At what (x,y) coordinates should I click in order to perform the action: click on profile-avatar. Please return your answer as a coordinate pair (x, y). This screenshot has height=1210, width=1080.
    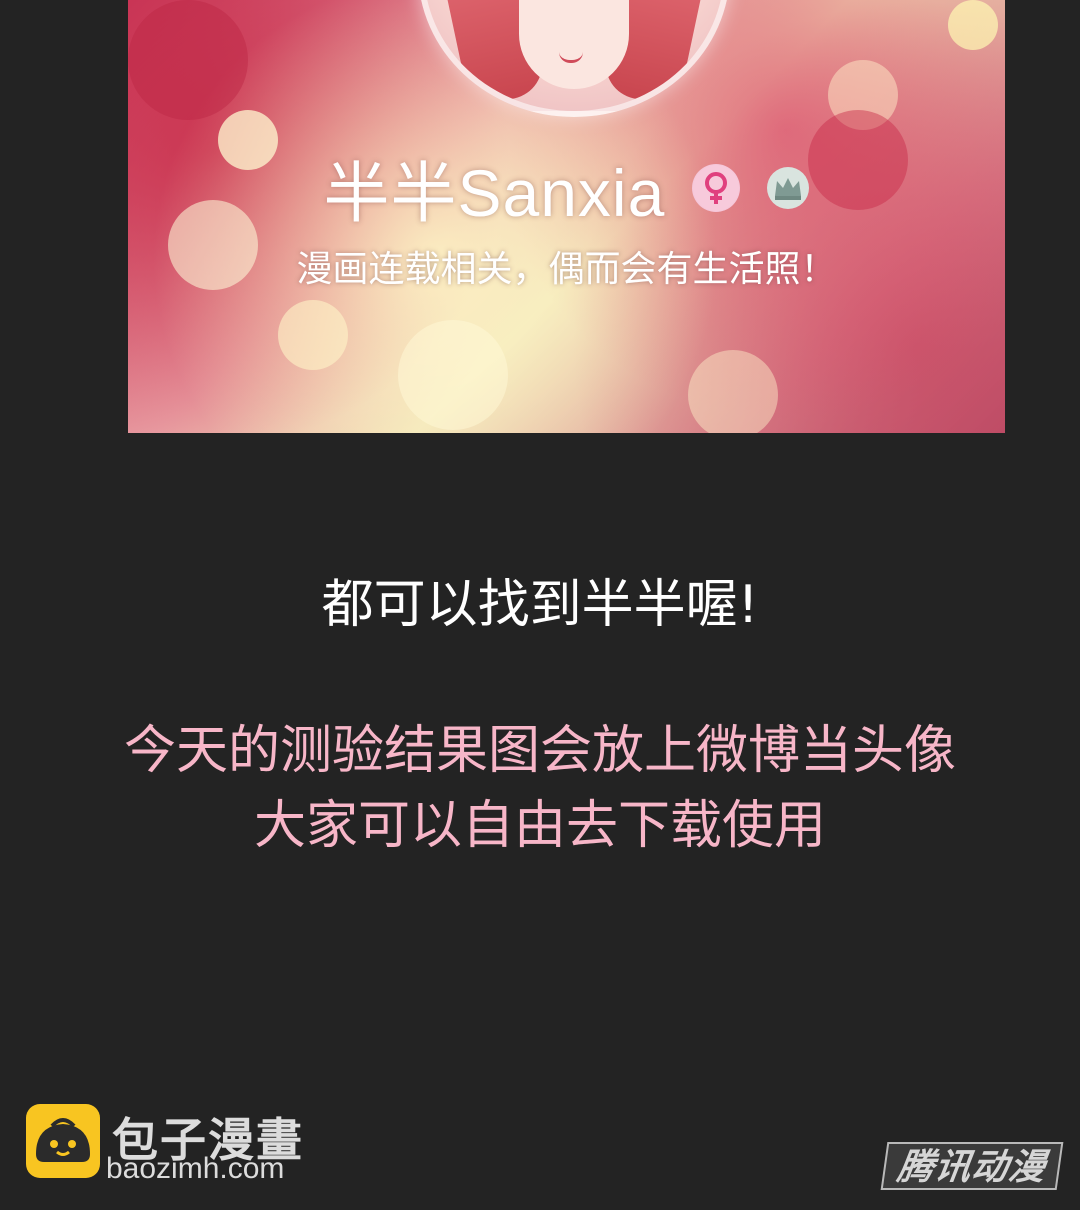
    Looking at the image, I should click on (574, 58).